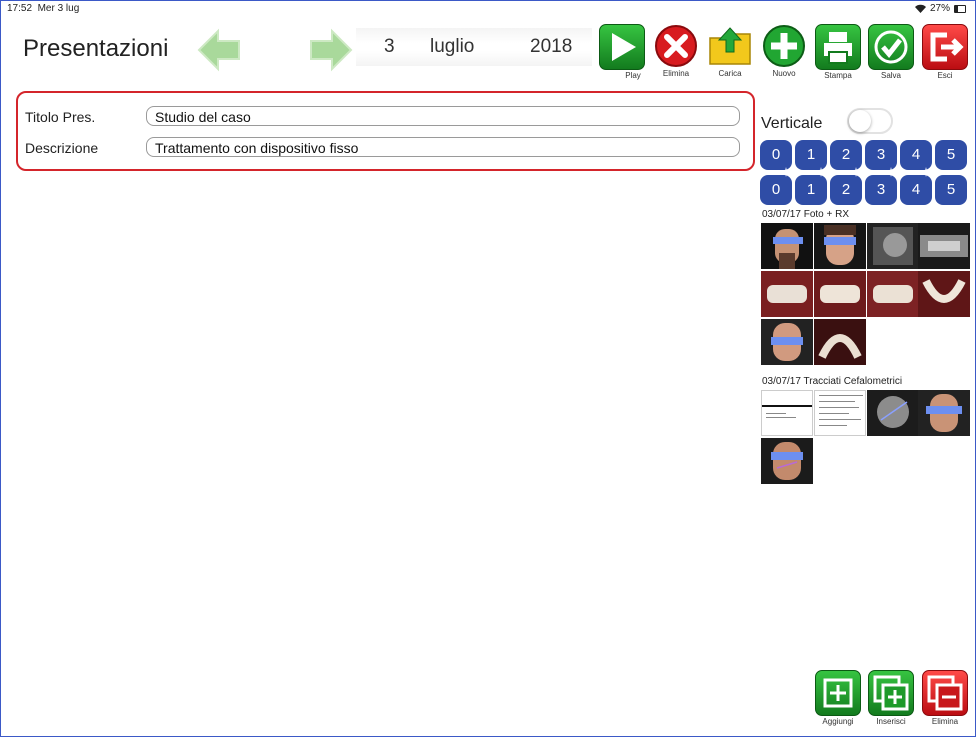 The image size is (976, 737). Describe the element at coordinates (776, 190) in the screenshot. I see `rating-bottom-0: 0` at that location.